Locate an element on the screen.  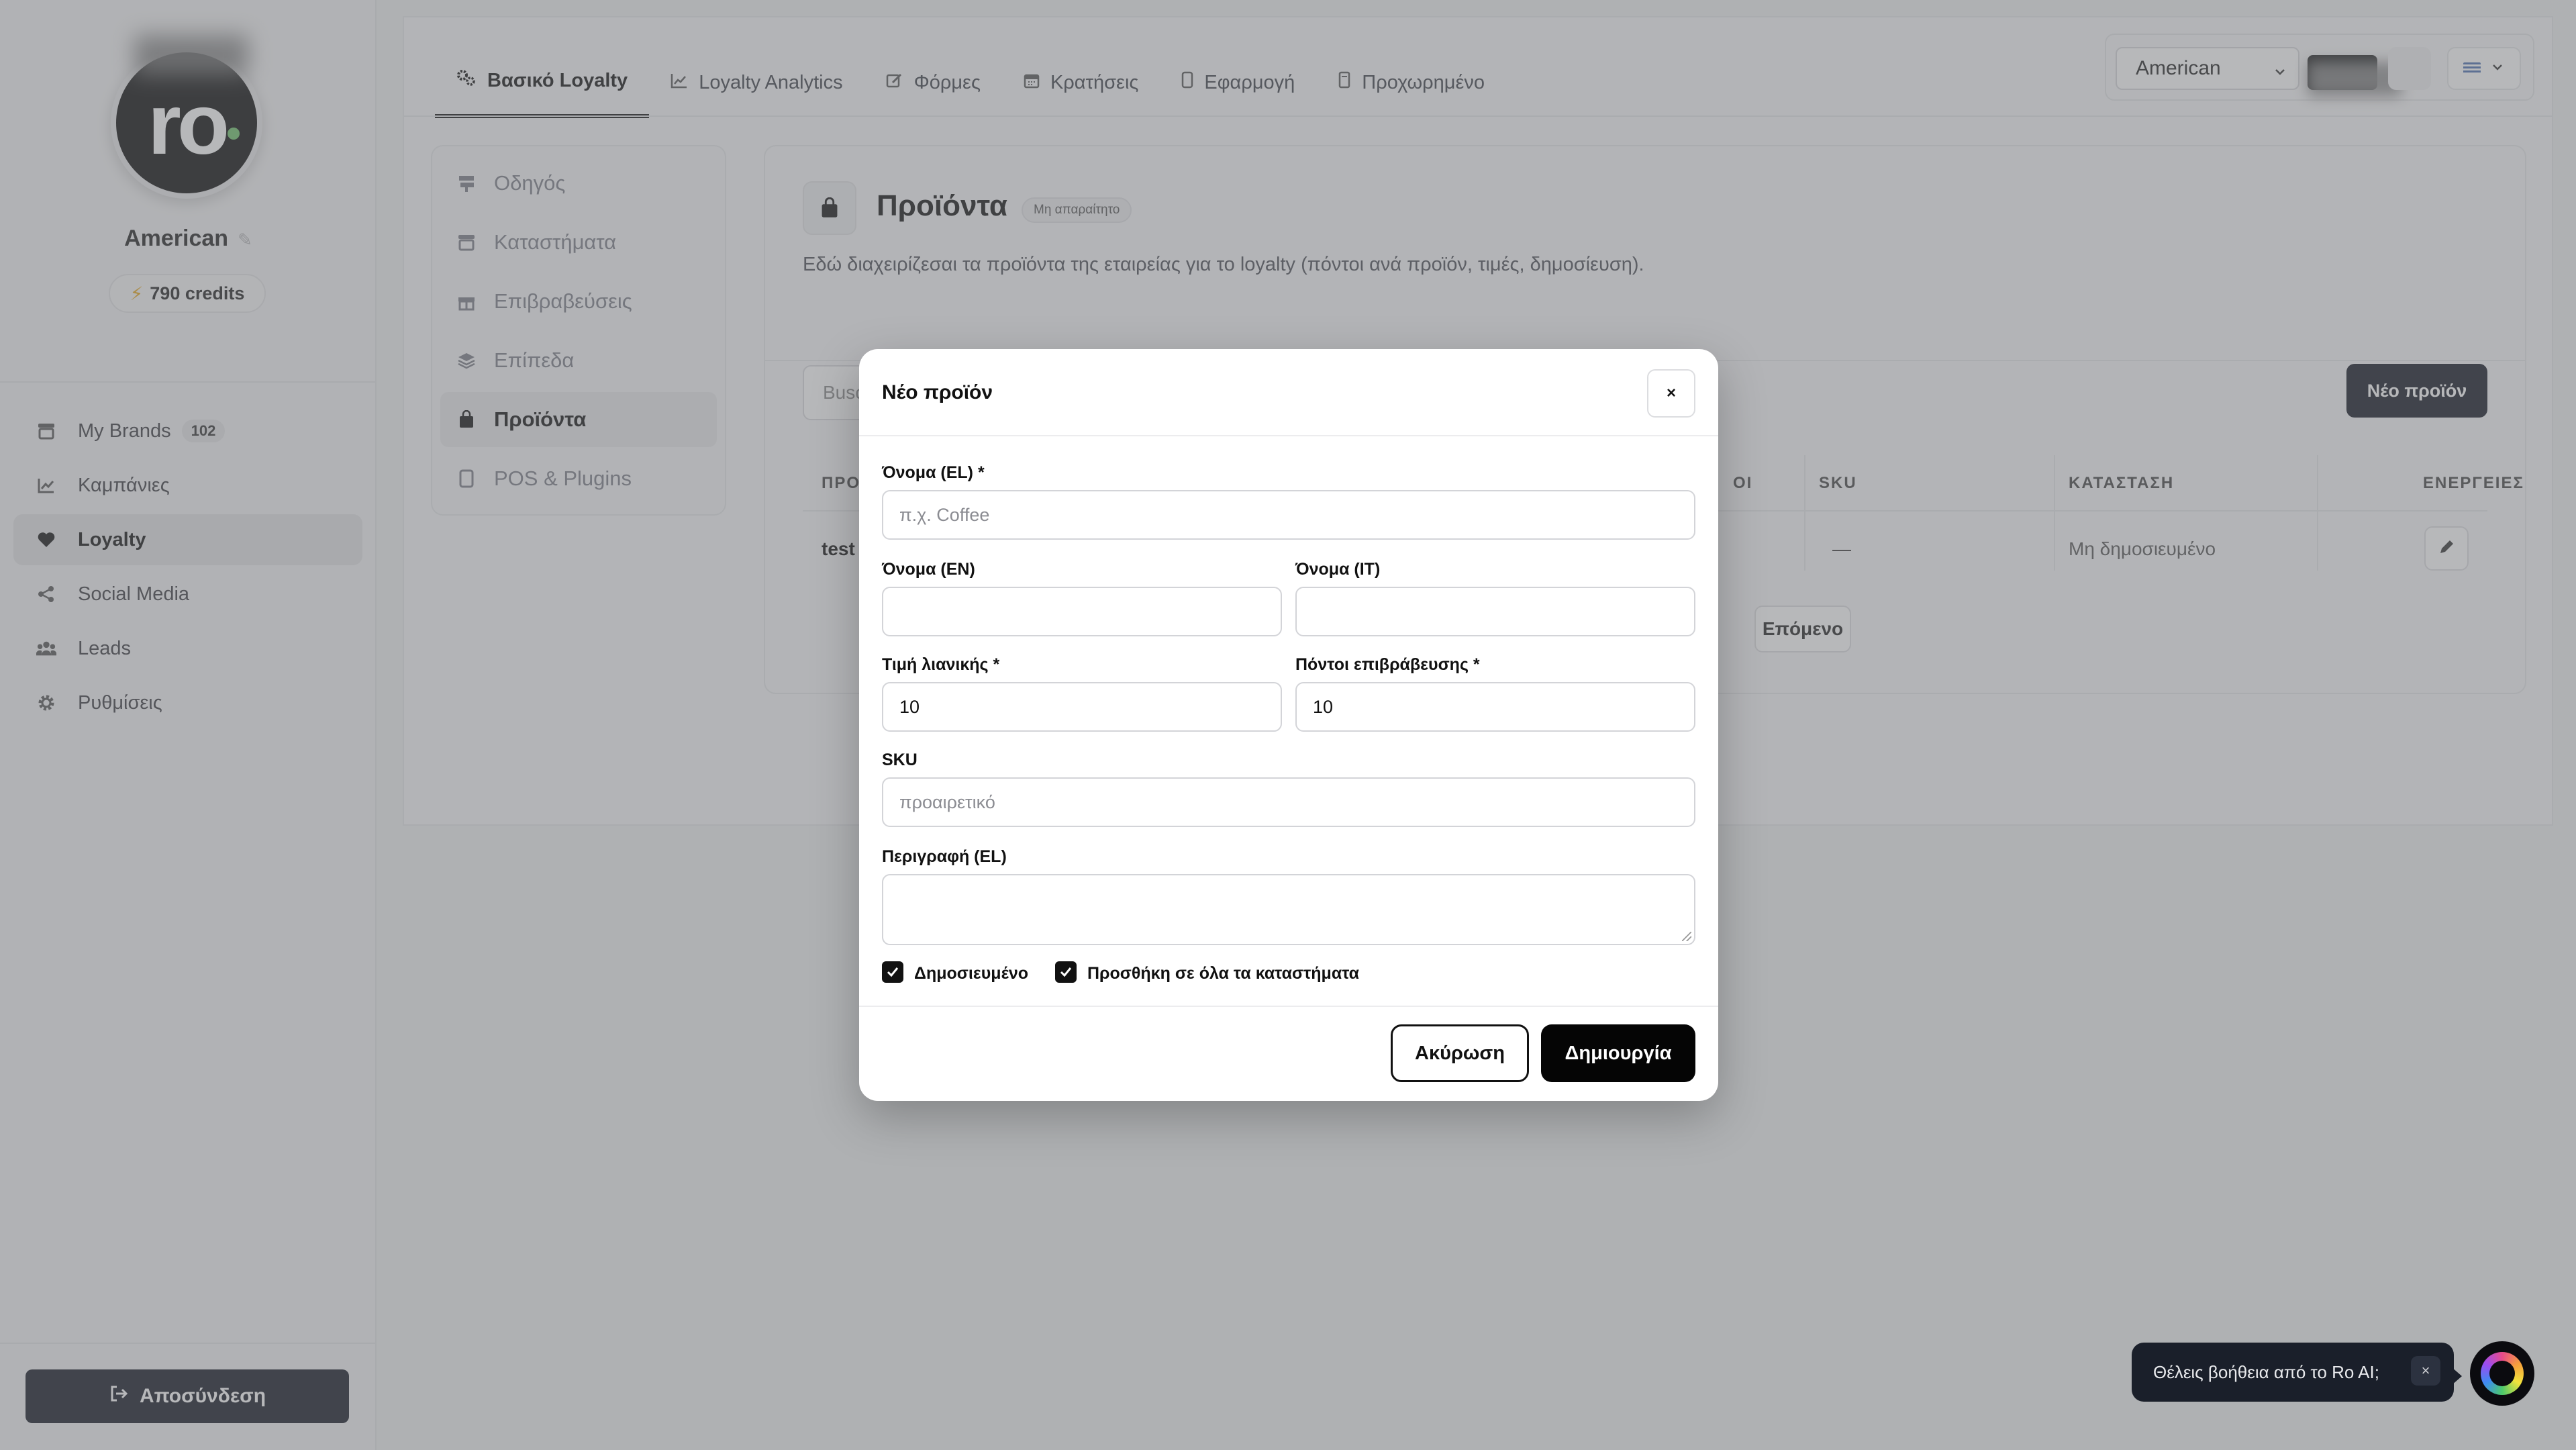
modal-title: Νέο προϊόν is located at coordinates (937, 392).